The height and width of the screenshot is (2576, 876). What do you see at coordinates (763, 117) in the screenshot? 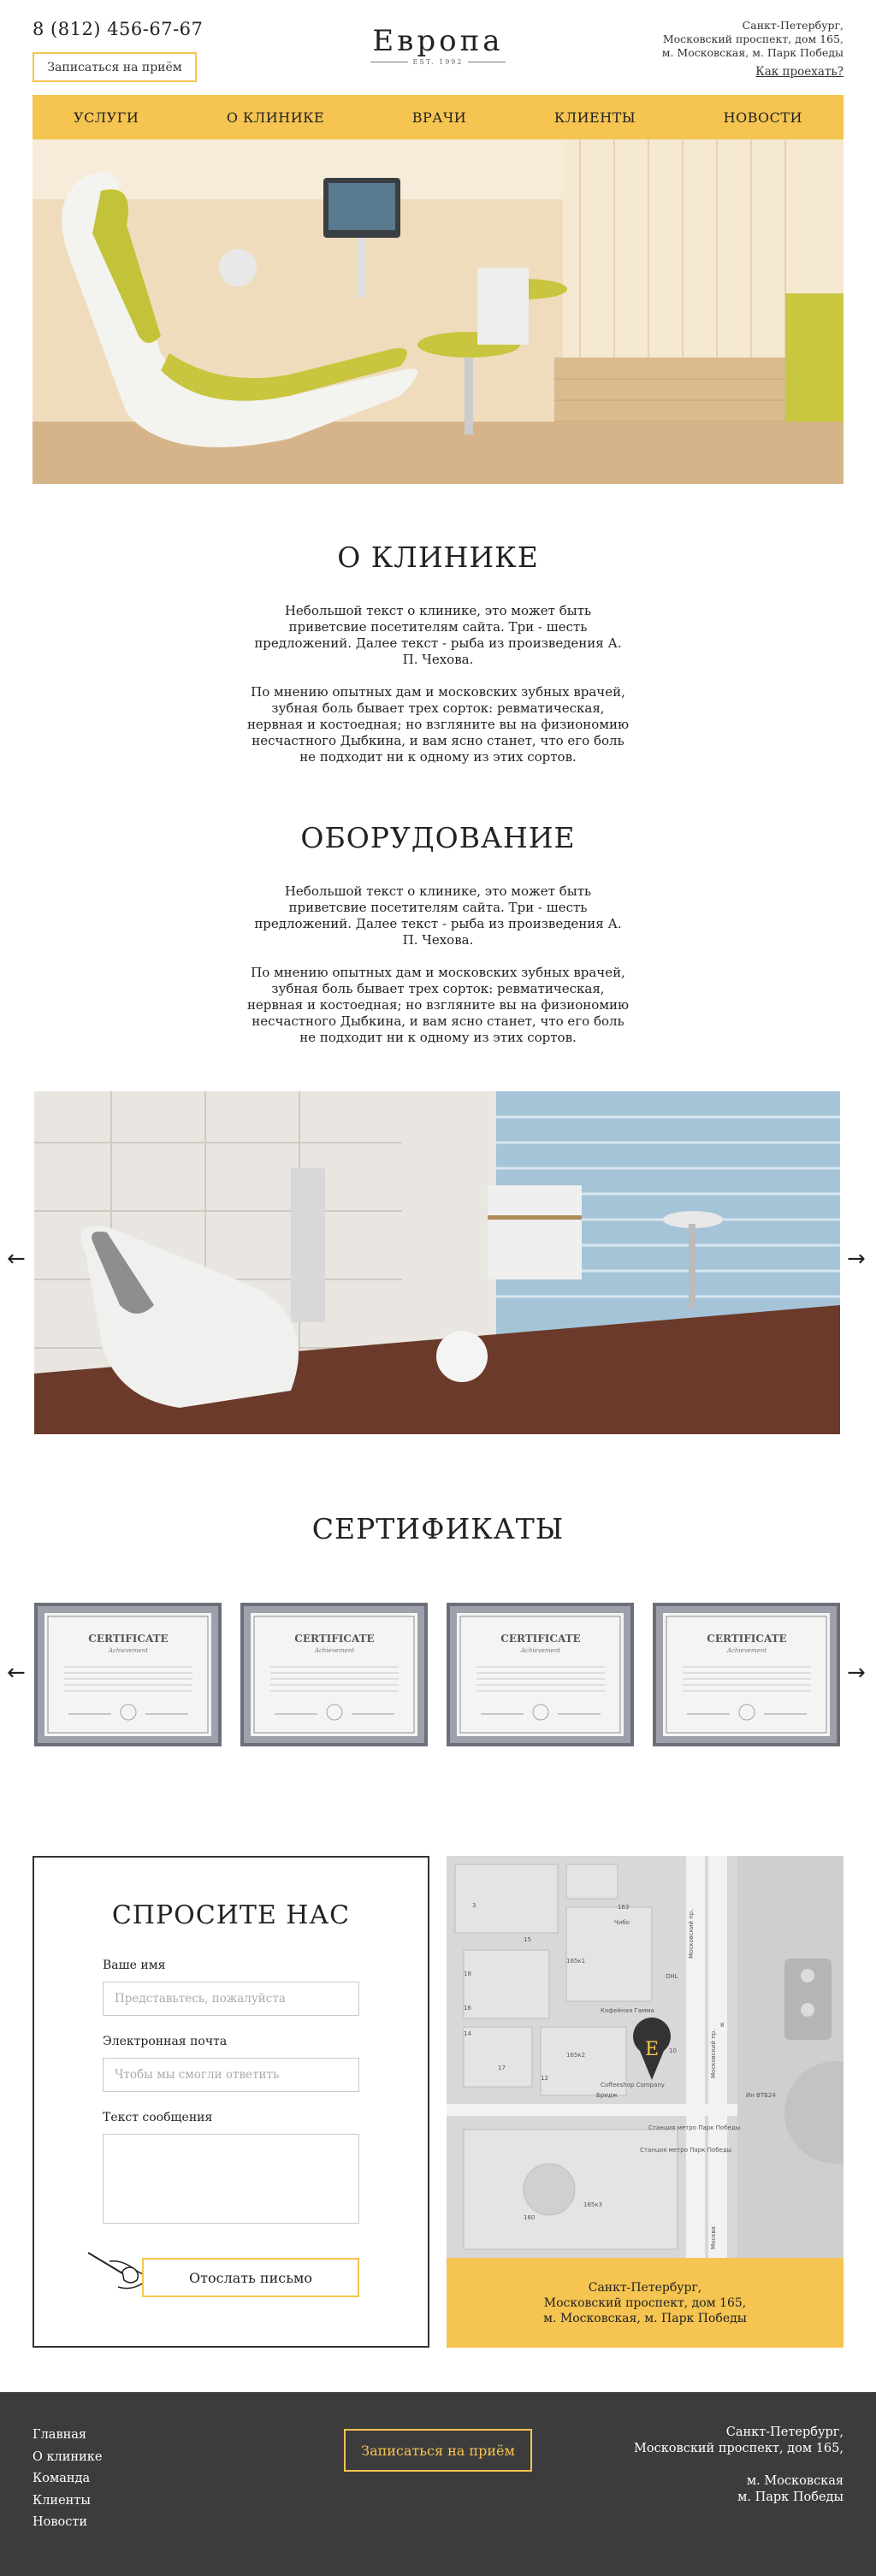
I see `nav-item-news: НОВОСТИ` at bounding box center [763, 117].